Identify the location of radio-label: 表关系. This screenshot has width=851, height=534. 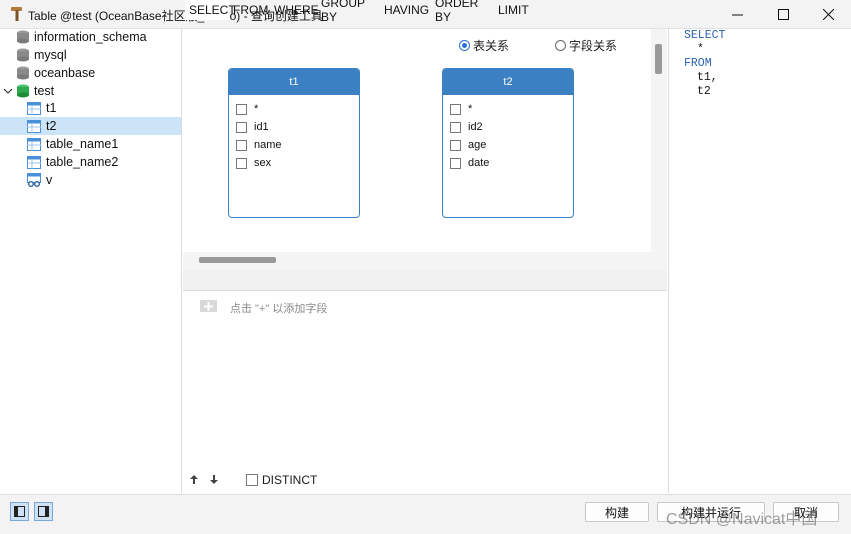
(491, 46).